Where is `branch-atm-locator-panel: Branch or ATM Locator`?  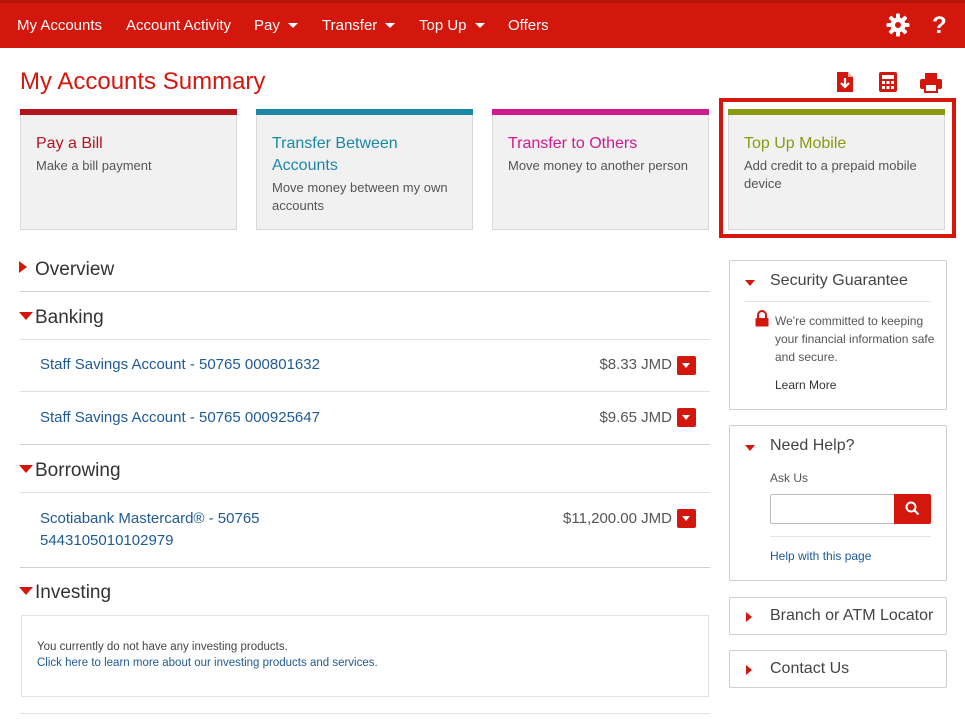
branch-atm-locator-panel: Branch or ATM Locator is located at coordinates (838, 616).